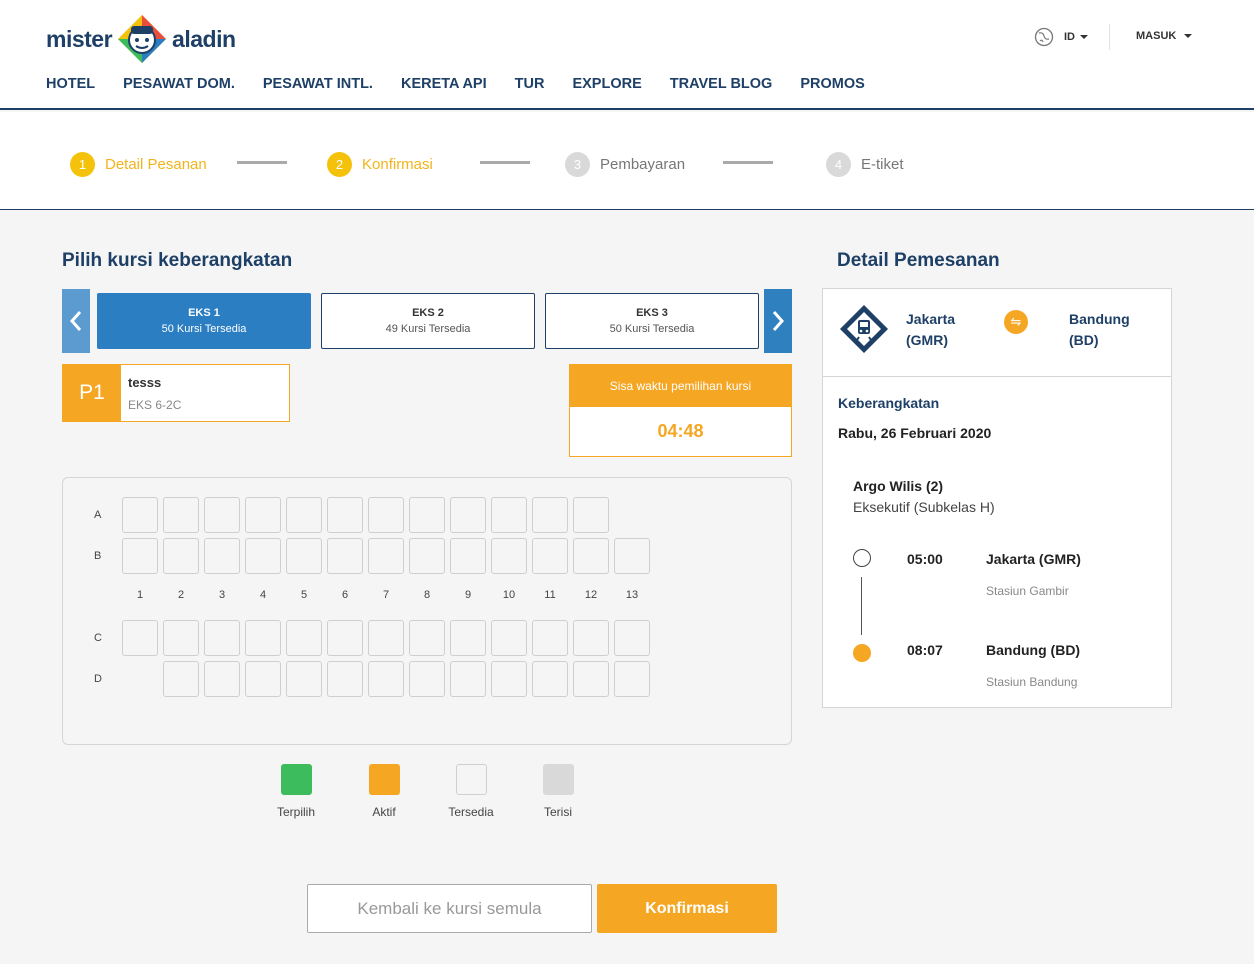 The width and height of the screenshot is (1254, 964). What do you see at coordinates (509, 515) in the screenshot?
I see `seat-a10` at bounding box center [509, 515].